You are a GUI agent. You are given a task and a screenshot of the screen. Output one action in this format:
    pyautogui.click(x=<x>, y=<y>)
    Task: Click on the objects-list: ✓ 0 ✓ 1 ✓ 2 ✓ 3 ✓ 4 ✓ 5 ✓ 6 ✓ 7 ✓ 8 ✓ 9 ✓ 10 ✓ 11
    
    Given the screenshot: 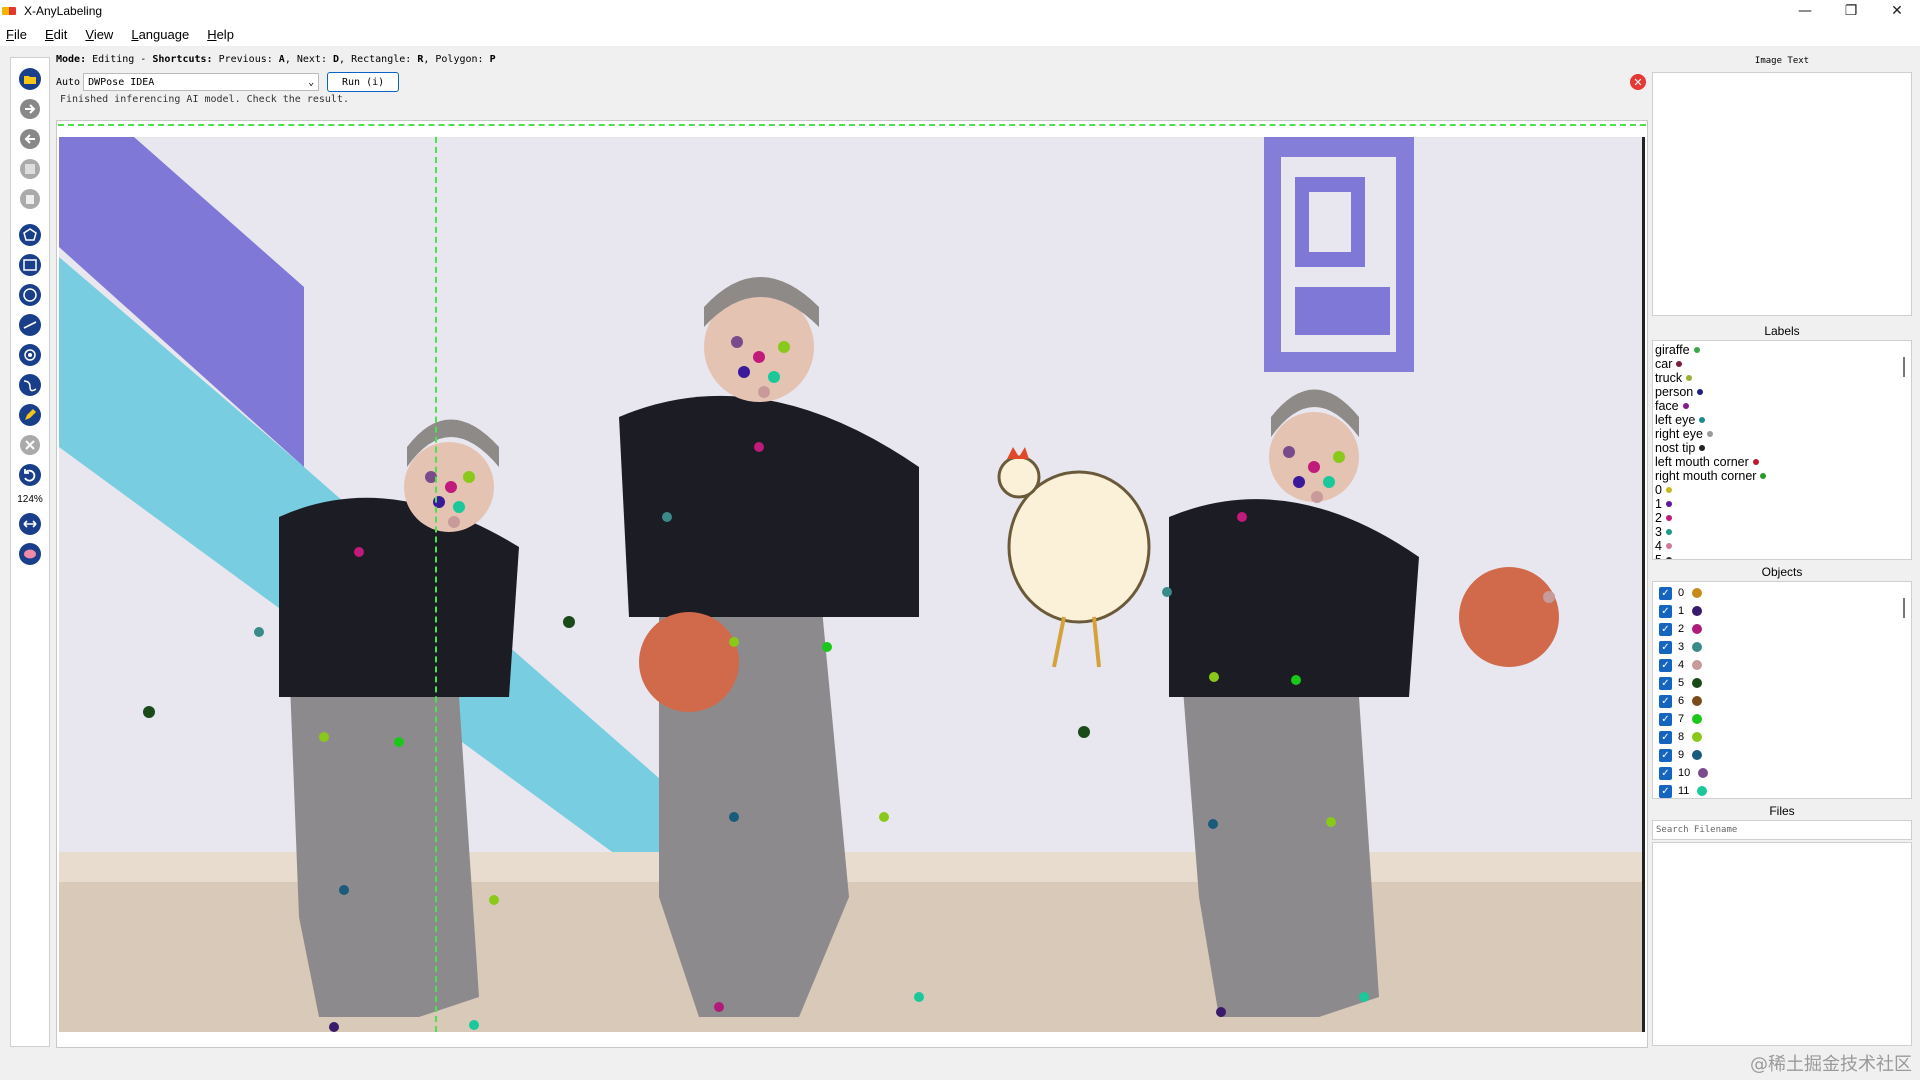 What is the action you would take?
    pyautogui.click(x=1782, y=690)
    